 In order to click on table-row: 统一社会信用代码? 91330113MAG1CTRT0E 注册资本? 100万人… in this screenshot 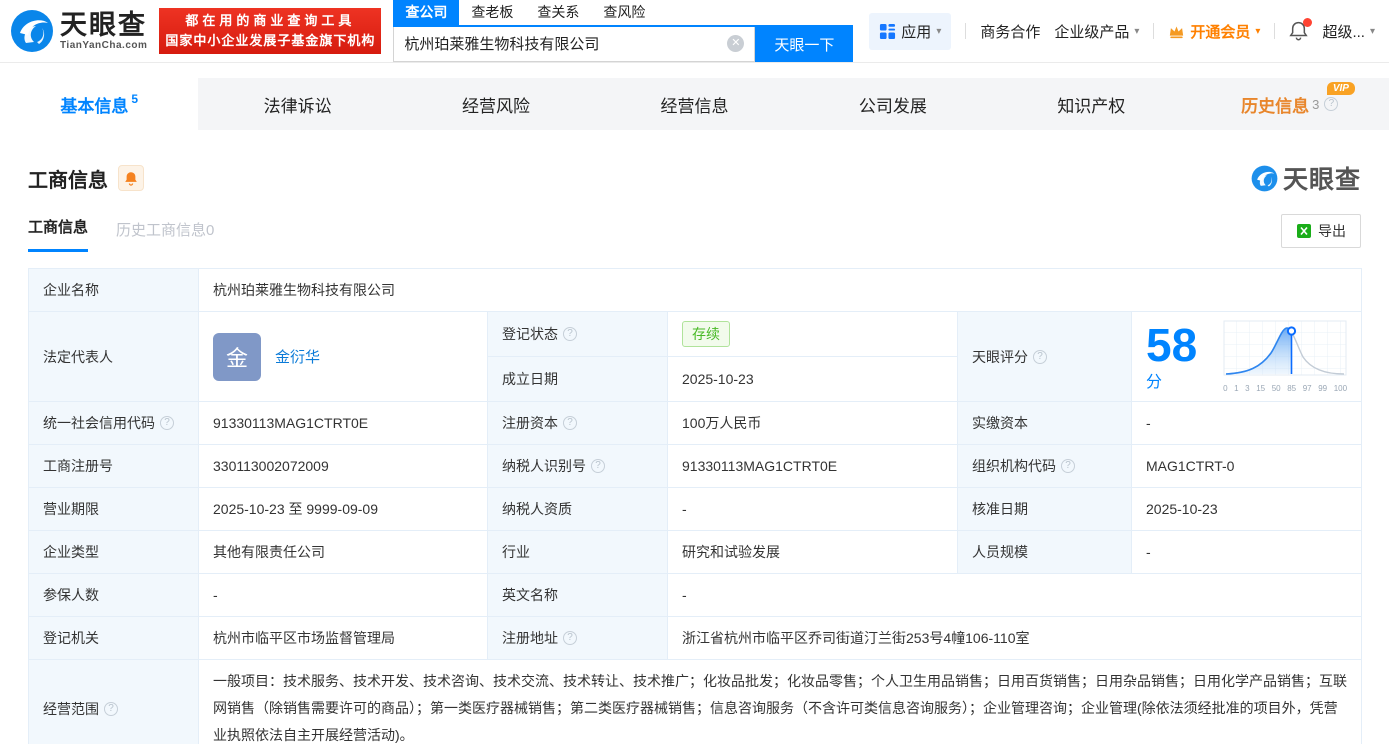, I will do `click(695, 423)`.